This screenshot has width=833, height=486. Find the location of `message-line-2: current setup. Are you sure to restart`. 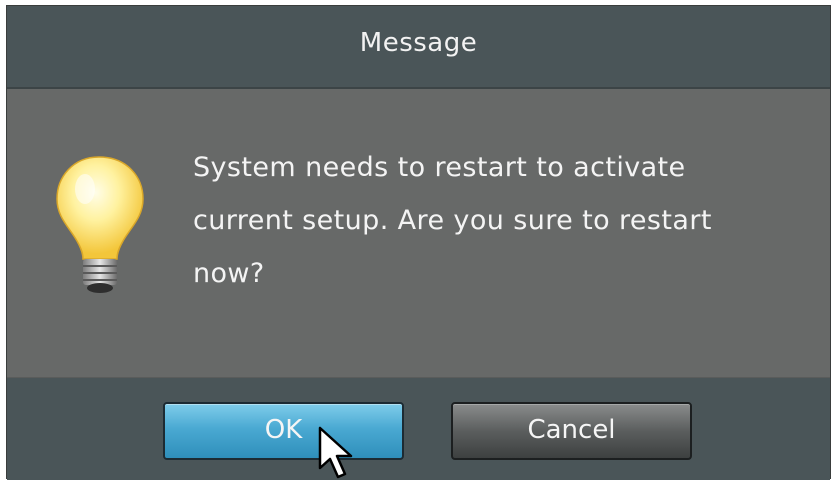

message-line-2: current setup. Are you sure to restart is located at coordinates (452, 220).